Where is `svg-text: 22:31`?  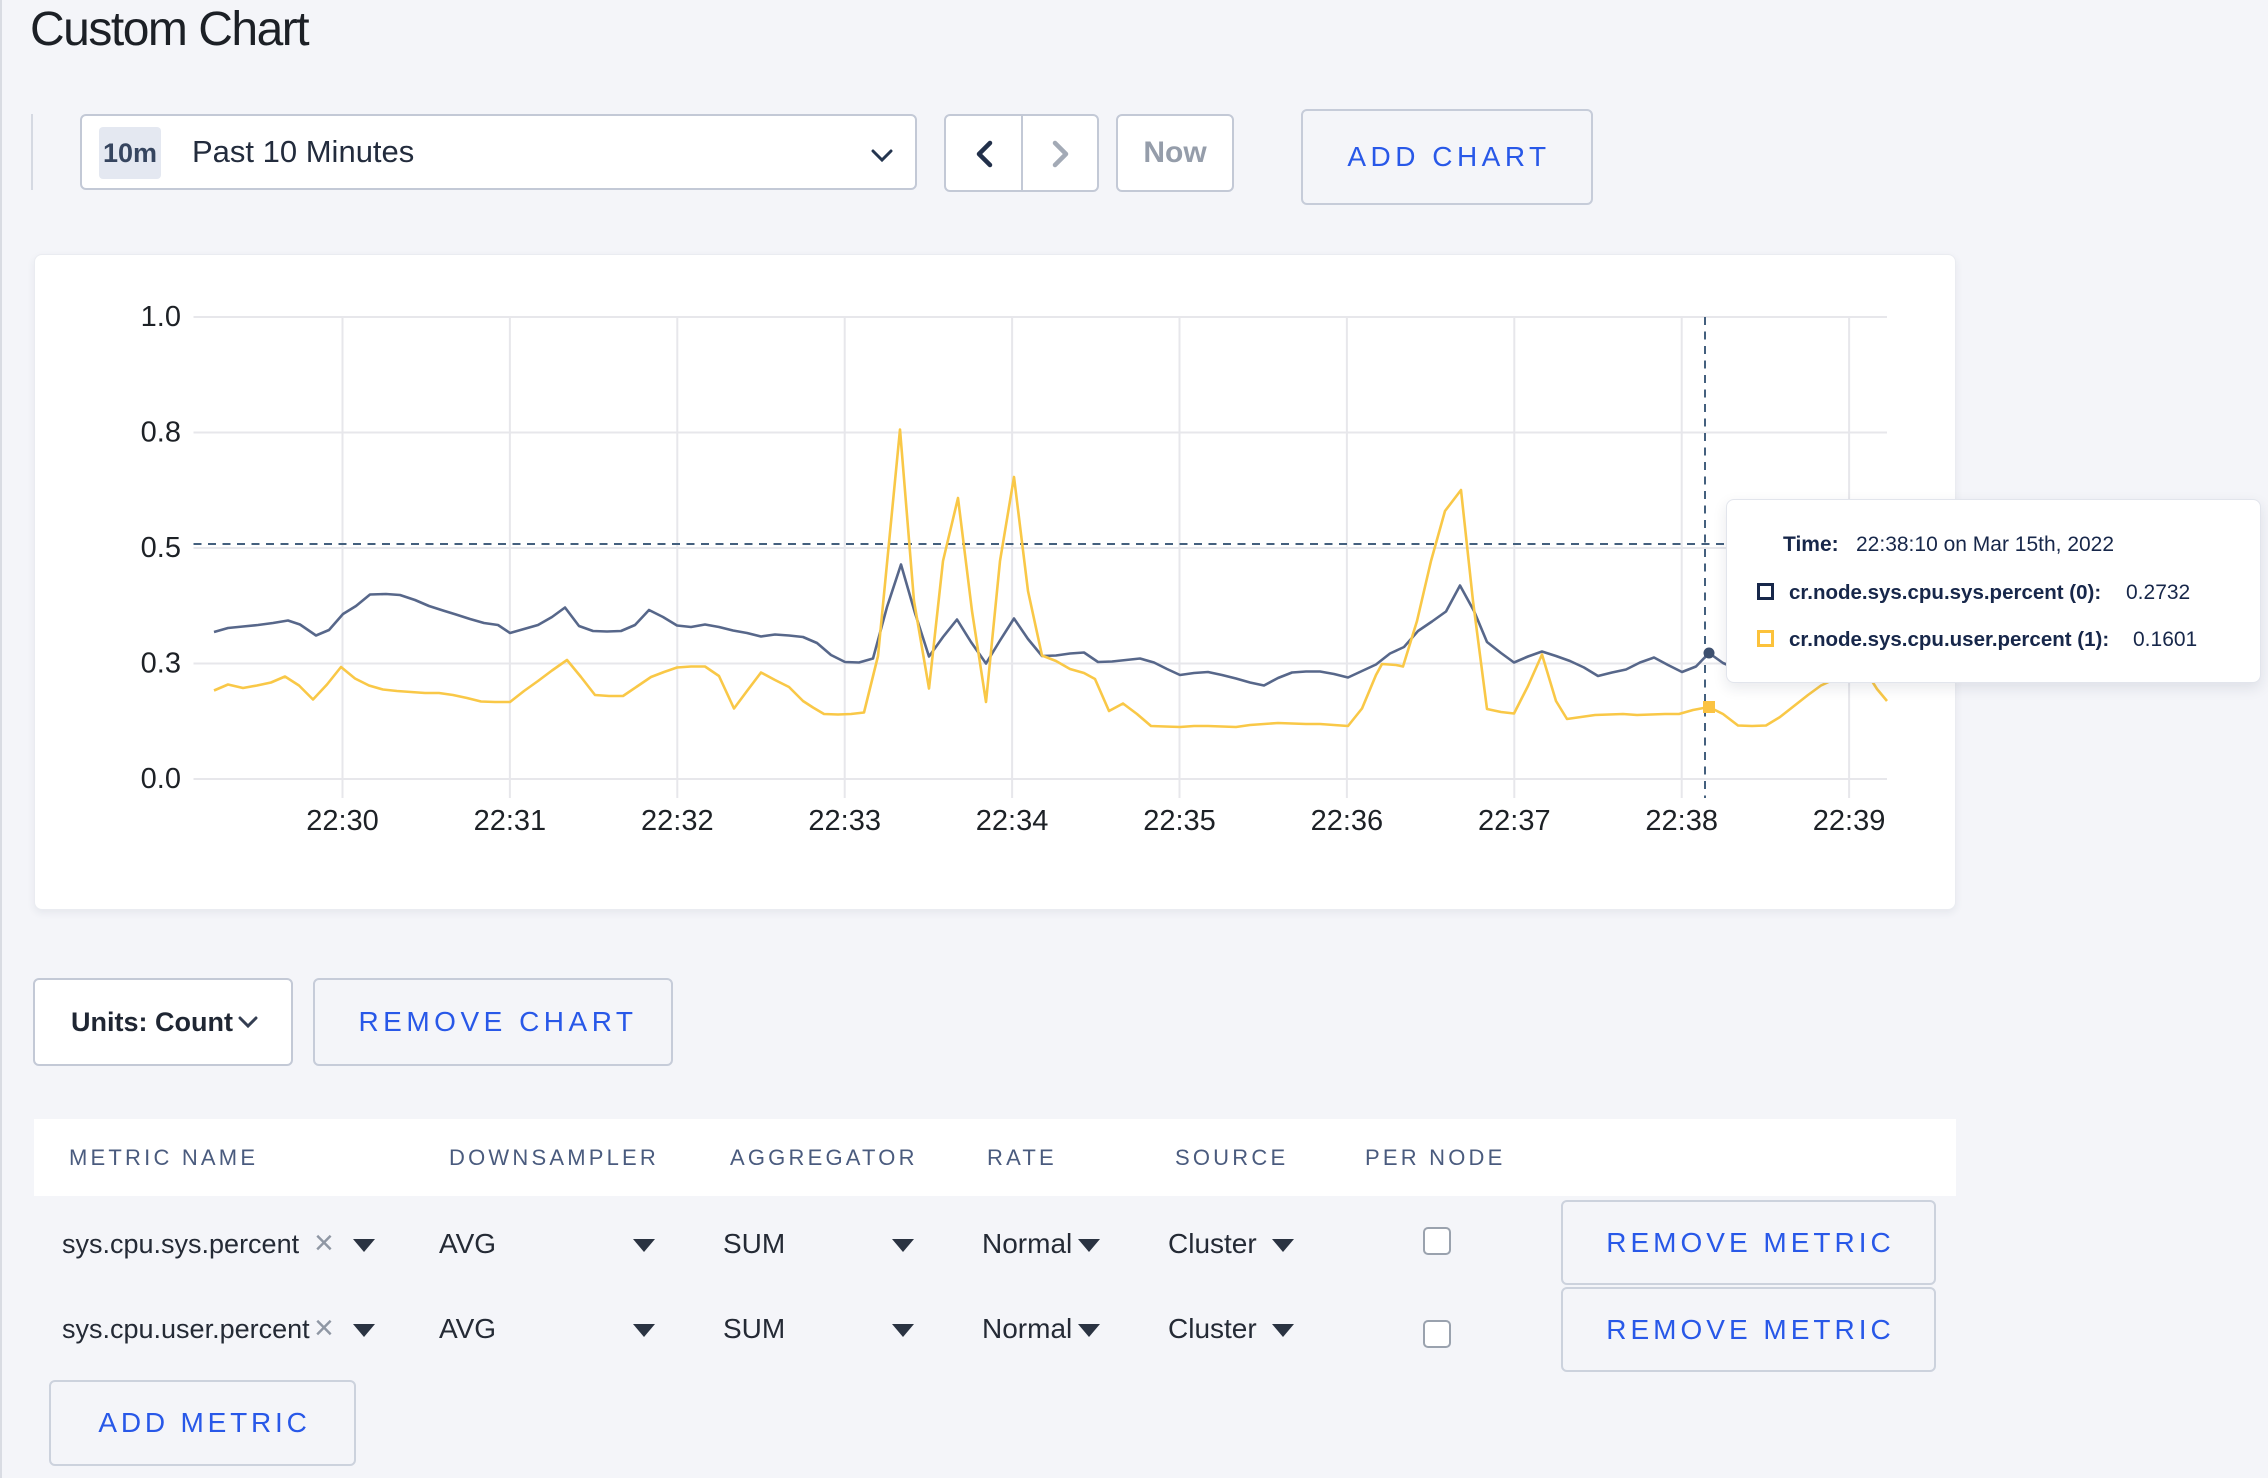 svg-text: 22:31 is located at coordinates (510, 821).